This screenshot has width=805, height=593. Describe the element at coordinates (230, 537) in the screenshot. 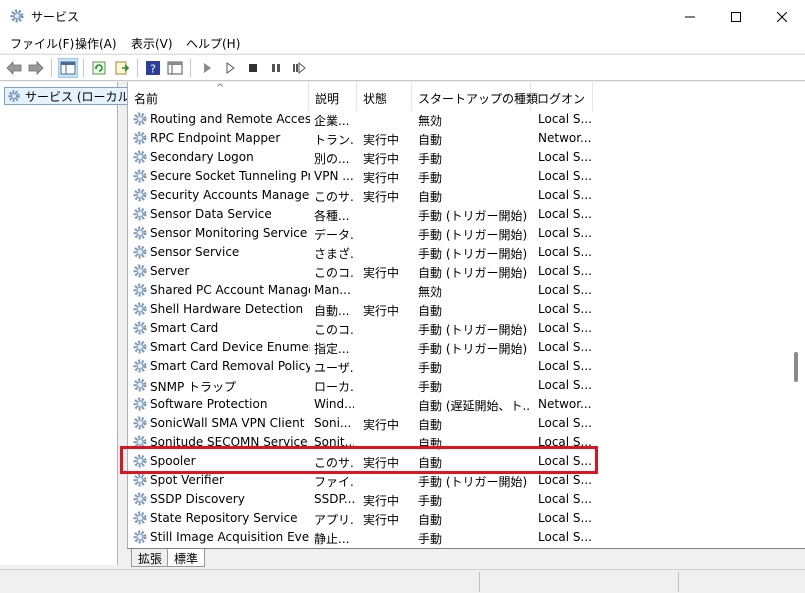

I see `service-name: Still Image Acquisition Events` at that location.